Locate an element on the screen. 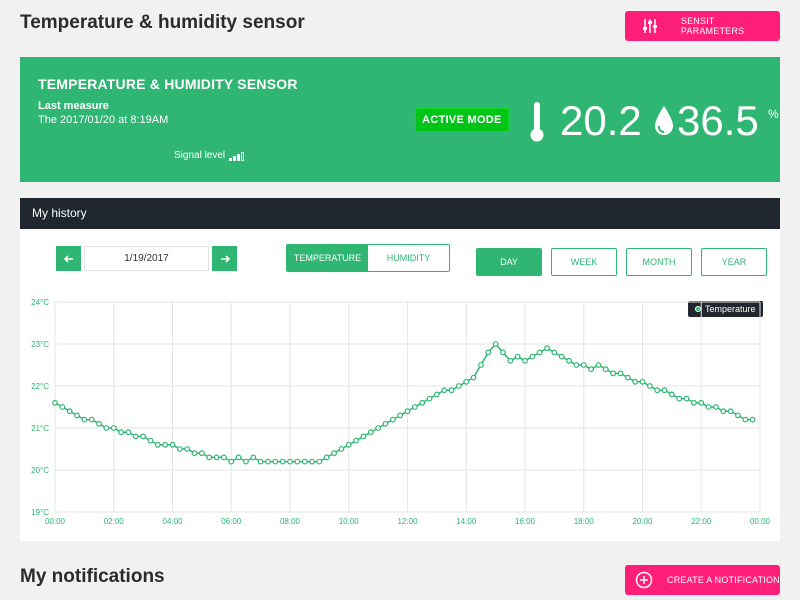 This screenshot has height=600, width=800. sensor-name: TEMPERATURE & HUMIDITY SENSOR is located at coordinates (168, 84).